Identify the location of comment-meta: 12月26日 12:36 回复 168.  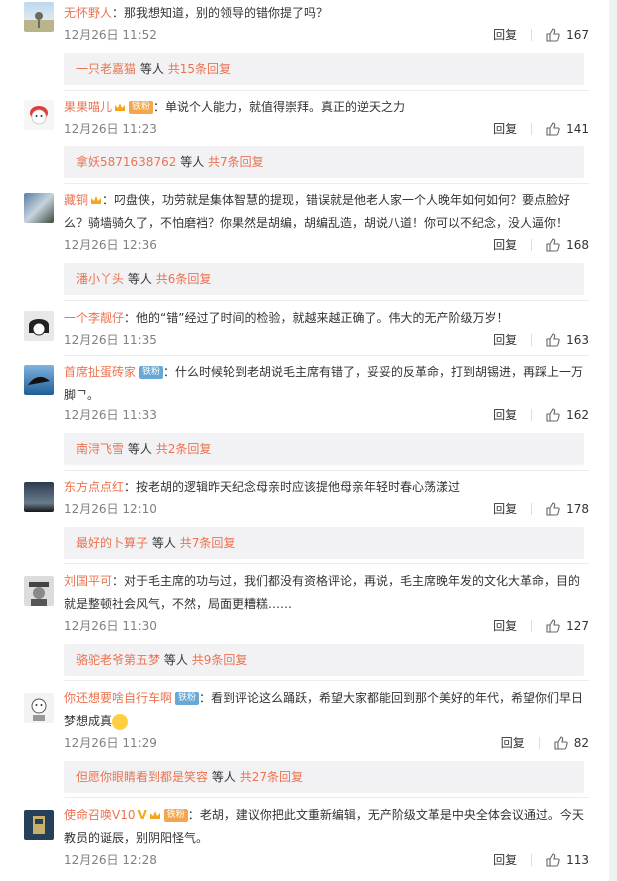
(326, 245).